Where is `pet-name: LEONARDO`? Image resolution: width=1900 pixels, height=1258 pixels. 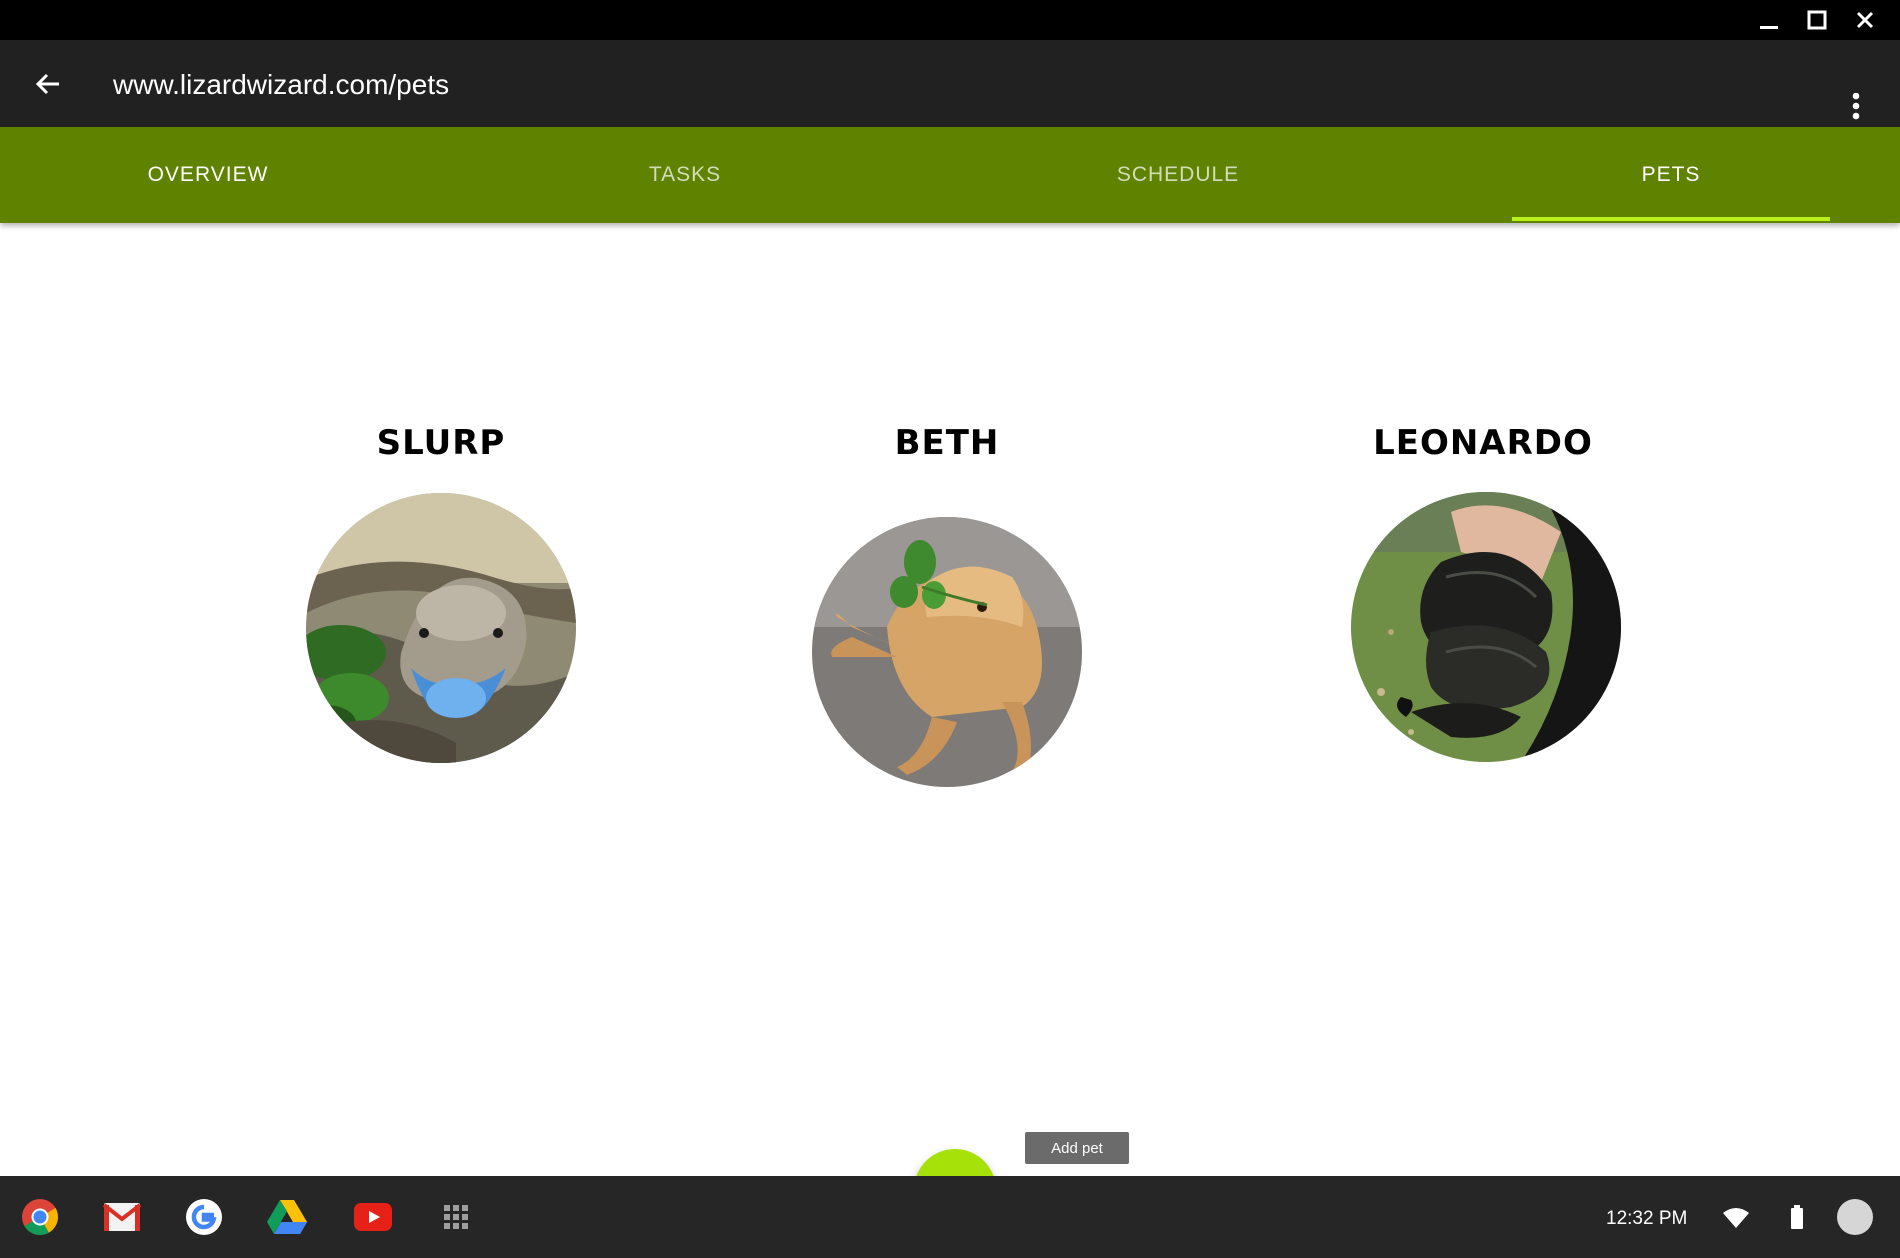
pet-name: LEONARDO is located at coordinates (1483, 443).